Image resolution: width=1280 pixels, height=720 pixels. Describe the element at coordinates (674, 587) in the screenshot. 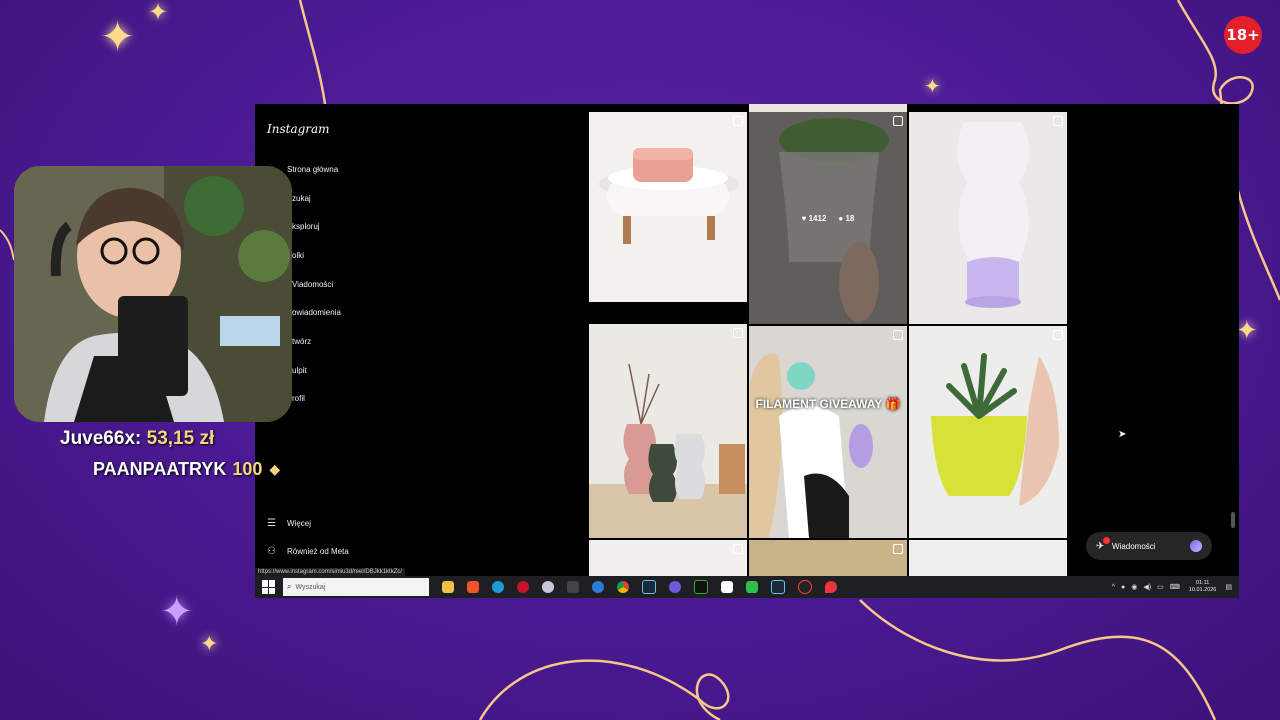

I see `obs-icon` at that location.